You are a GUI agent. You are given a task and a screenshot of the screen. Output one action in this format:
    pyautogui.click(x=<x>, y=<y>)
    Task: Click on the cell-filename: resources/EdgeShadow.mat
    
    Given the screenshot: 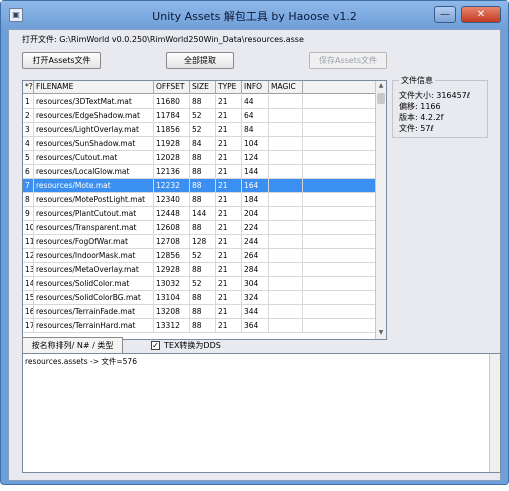 What is the action you would take?
    pyautogui.click(x=94, y=116)
    